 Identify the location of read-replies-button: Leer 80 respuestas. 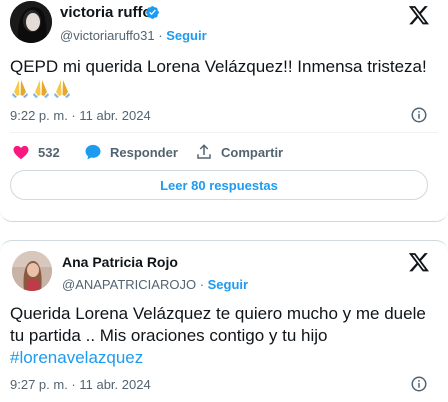
(219, 185).